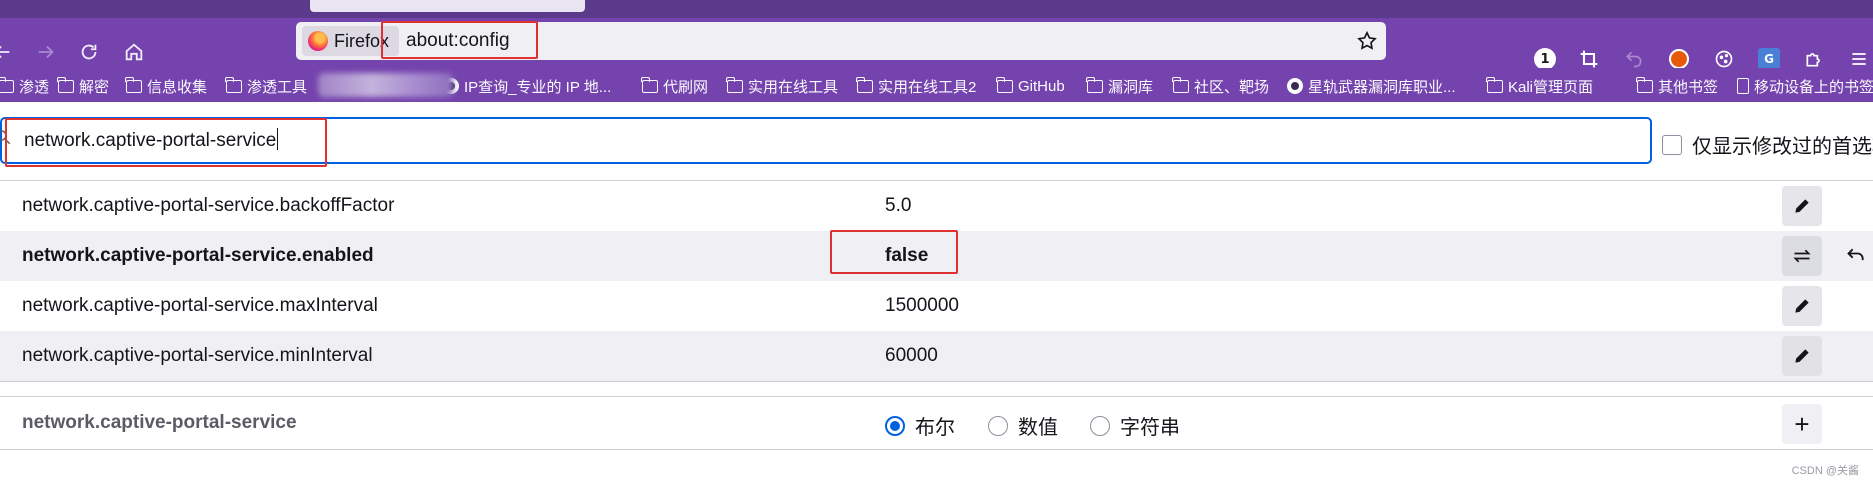 This screenshot has height=484, width=1873. I want to click on bookmark-item: 社区、靶场, so click(1220, 86).